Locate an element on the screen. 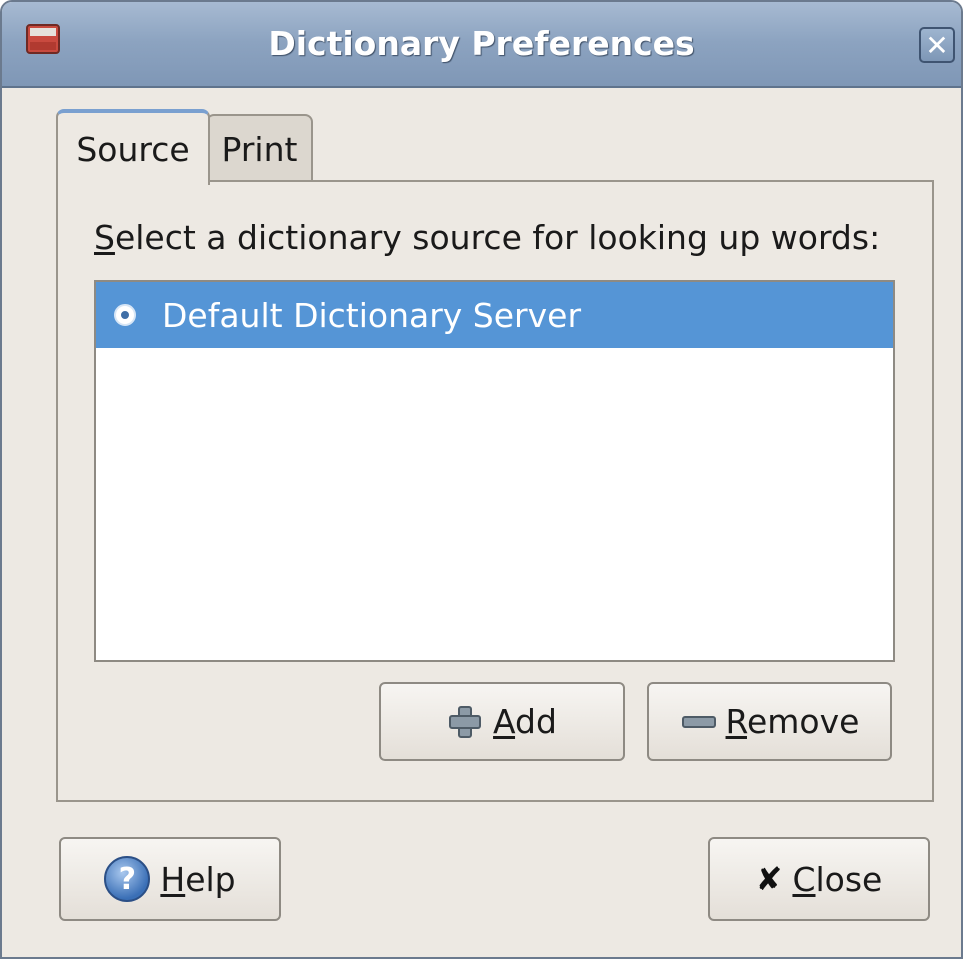 This screenshot has width=963, height=959. window-close-button: ✕ is located at coordinates (937, 45).